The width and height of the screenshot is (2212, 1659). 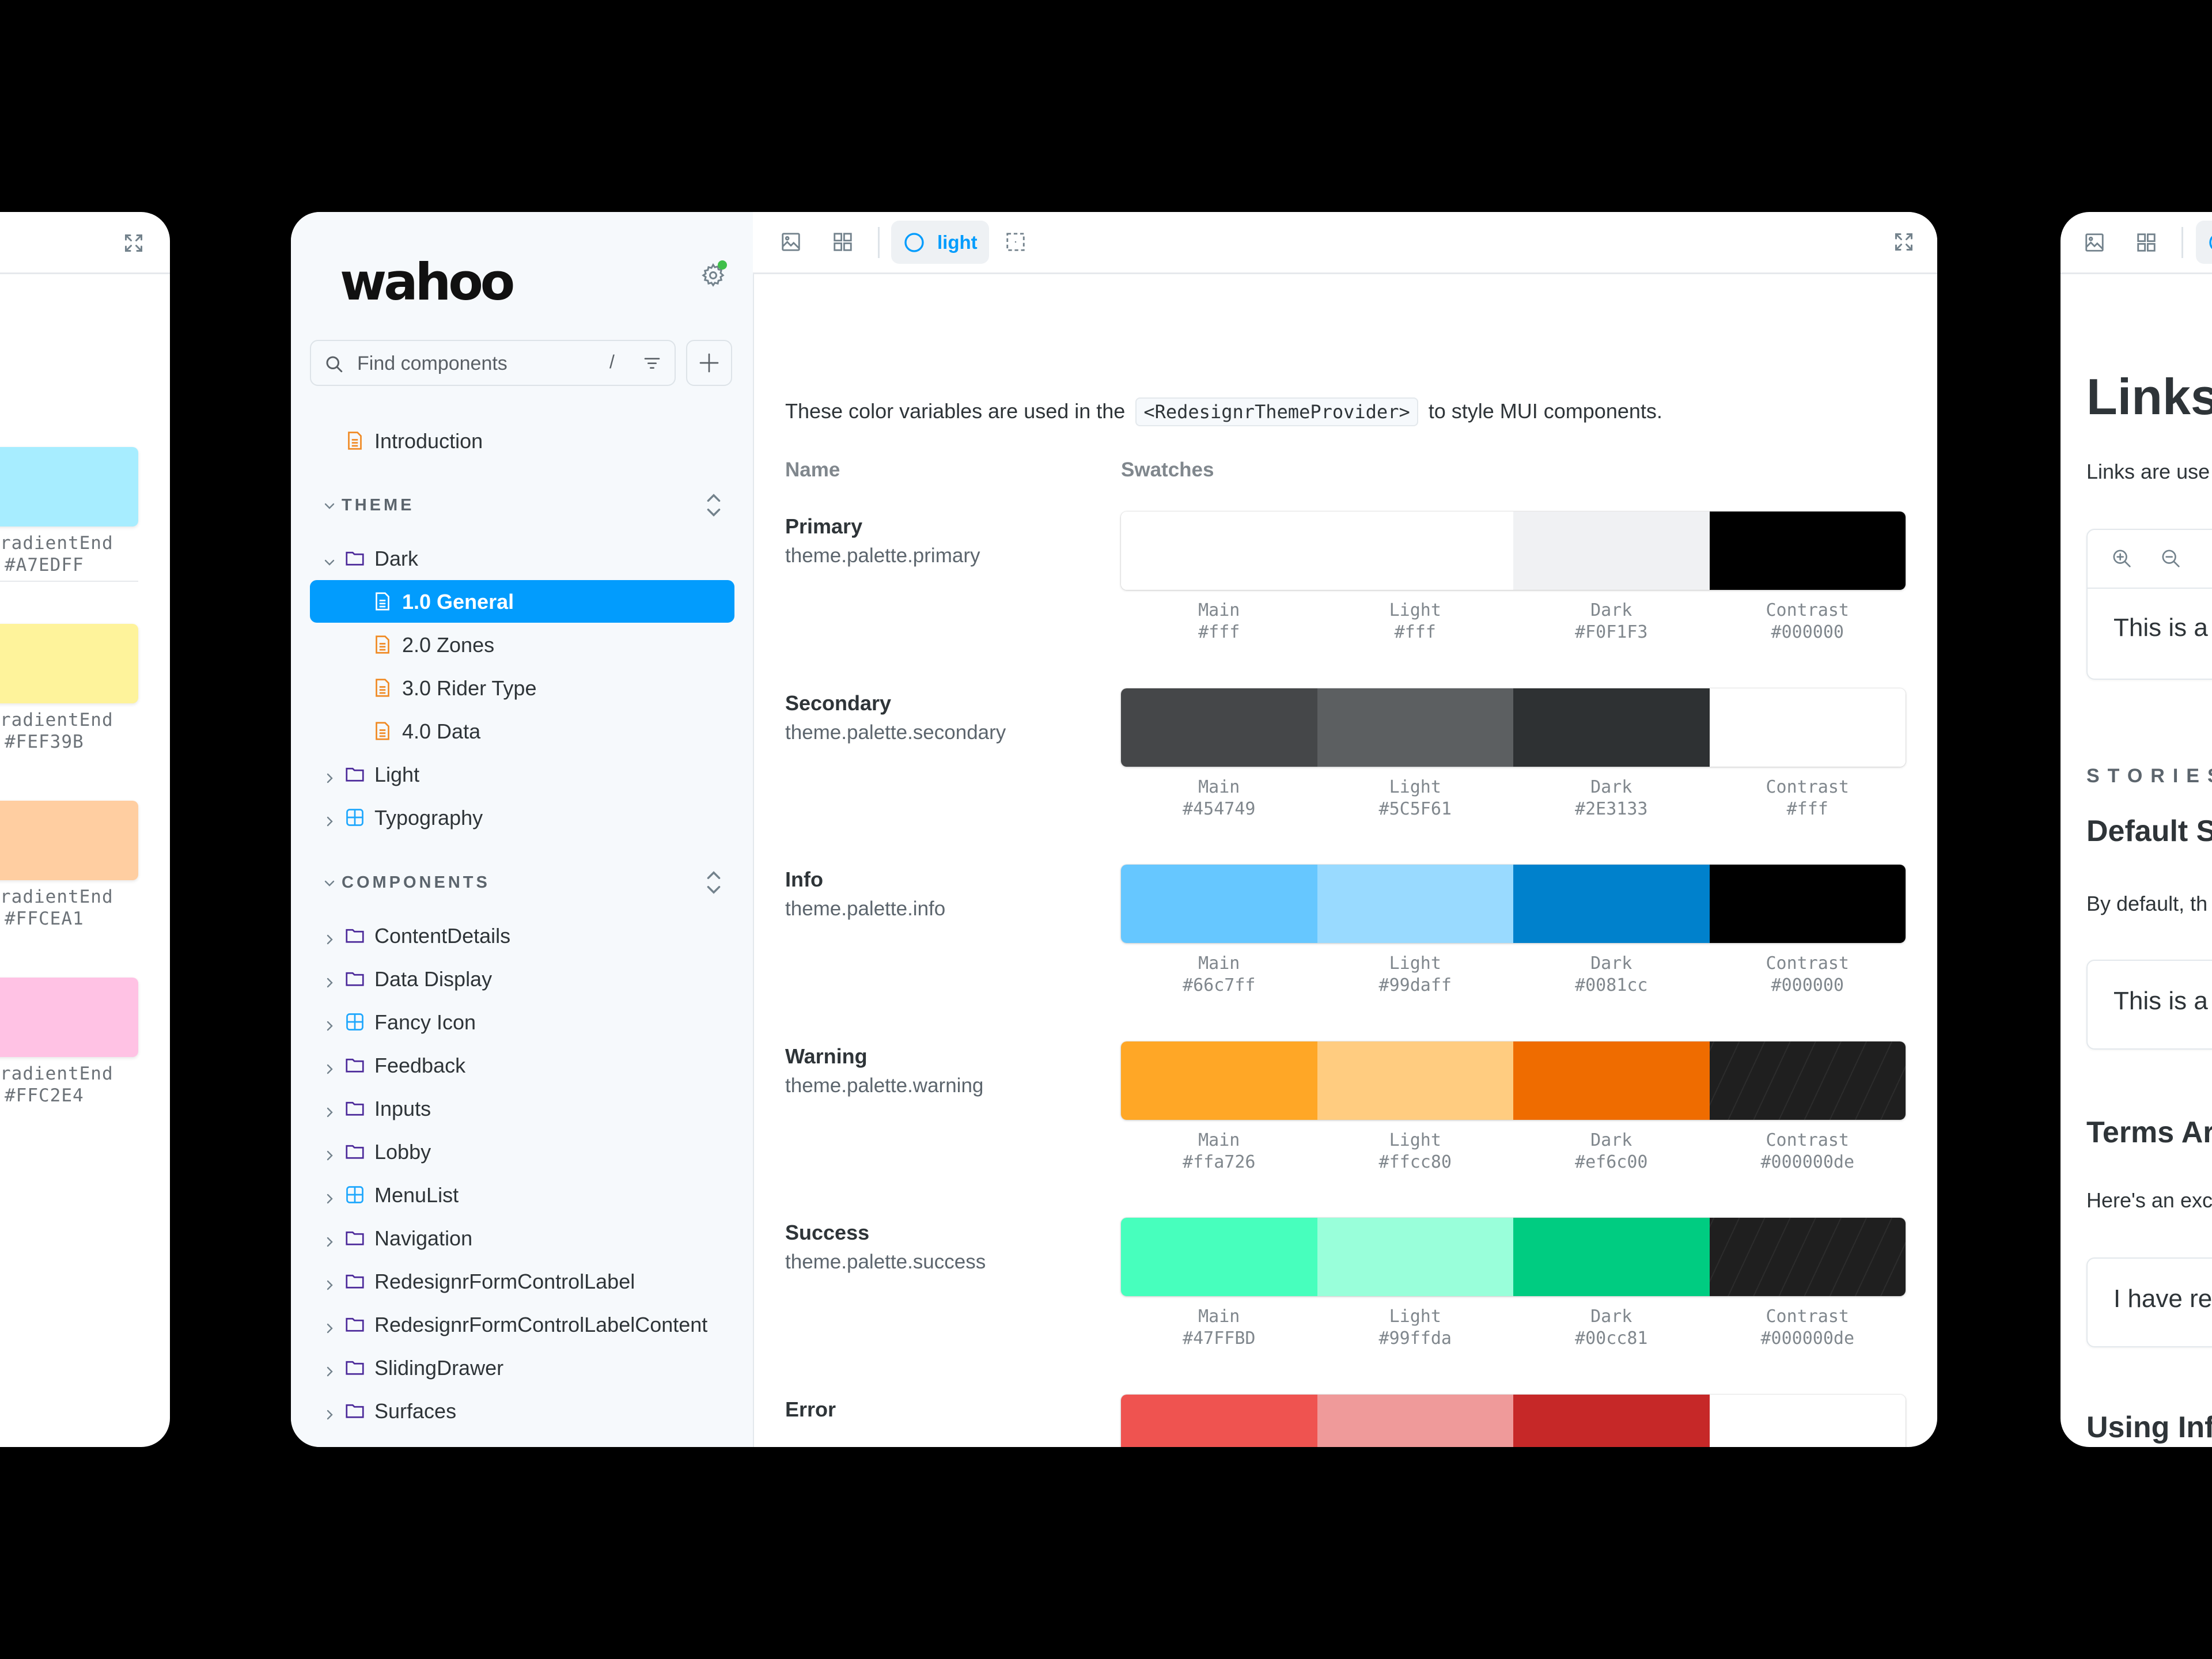 What do you see at coordinates (522, 1410) in the screenshot?
I see `sidebar-item-surfaces: Surfaces` at bounding box center [522, 1410].